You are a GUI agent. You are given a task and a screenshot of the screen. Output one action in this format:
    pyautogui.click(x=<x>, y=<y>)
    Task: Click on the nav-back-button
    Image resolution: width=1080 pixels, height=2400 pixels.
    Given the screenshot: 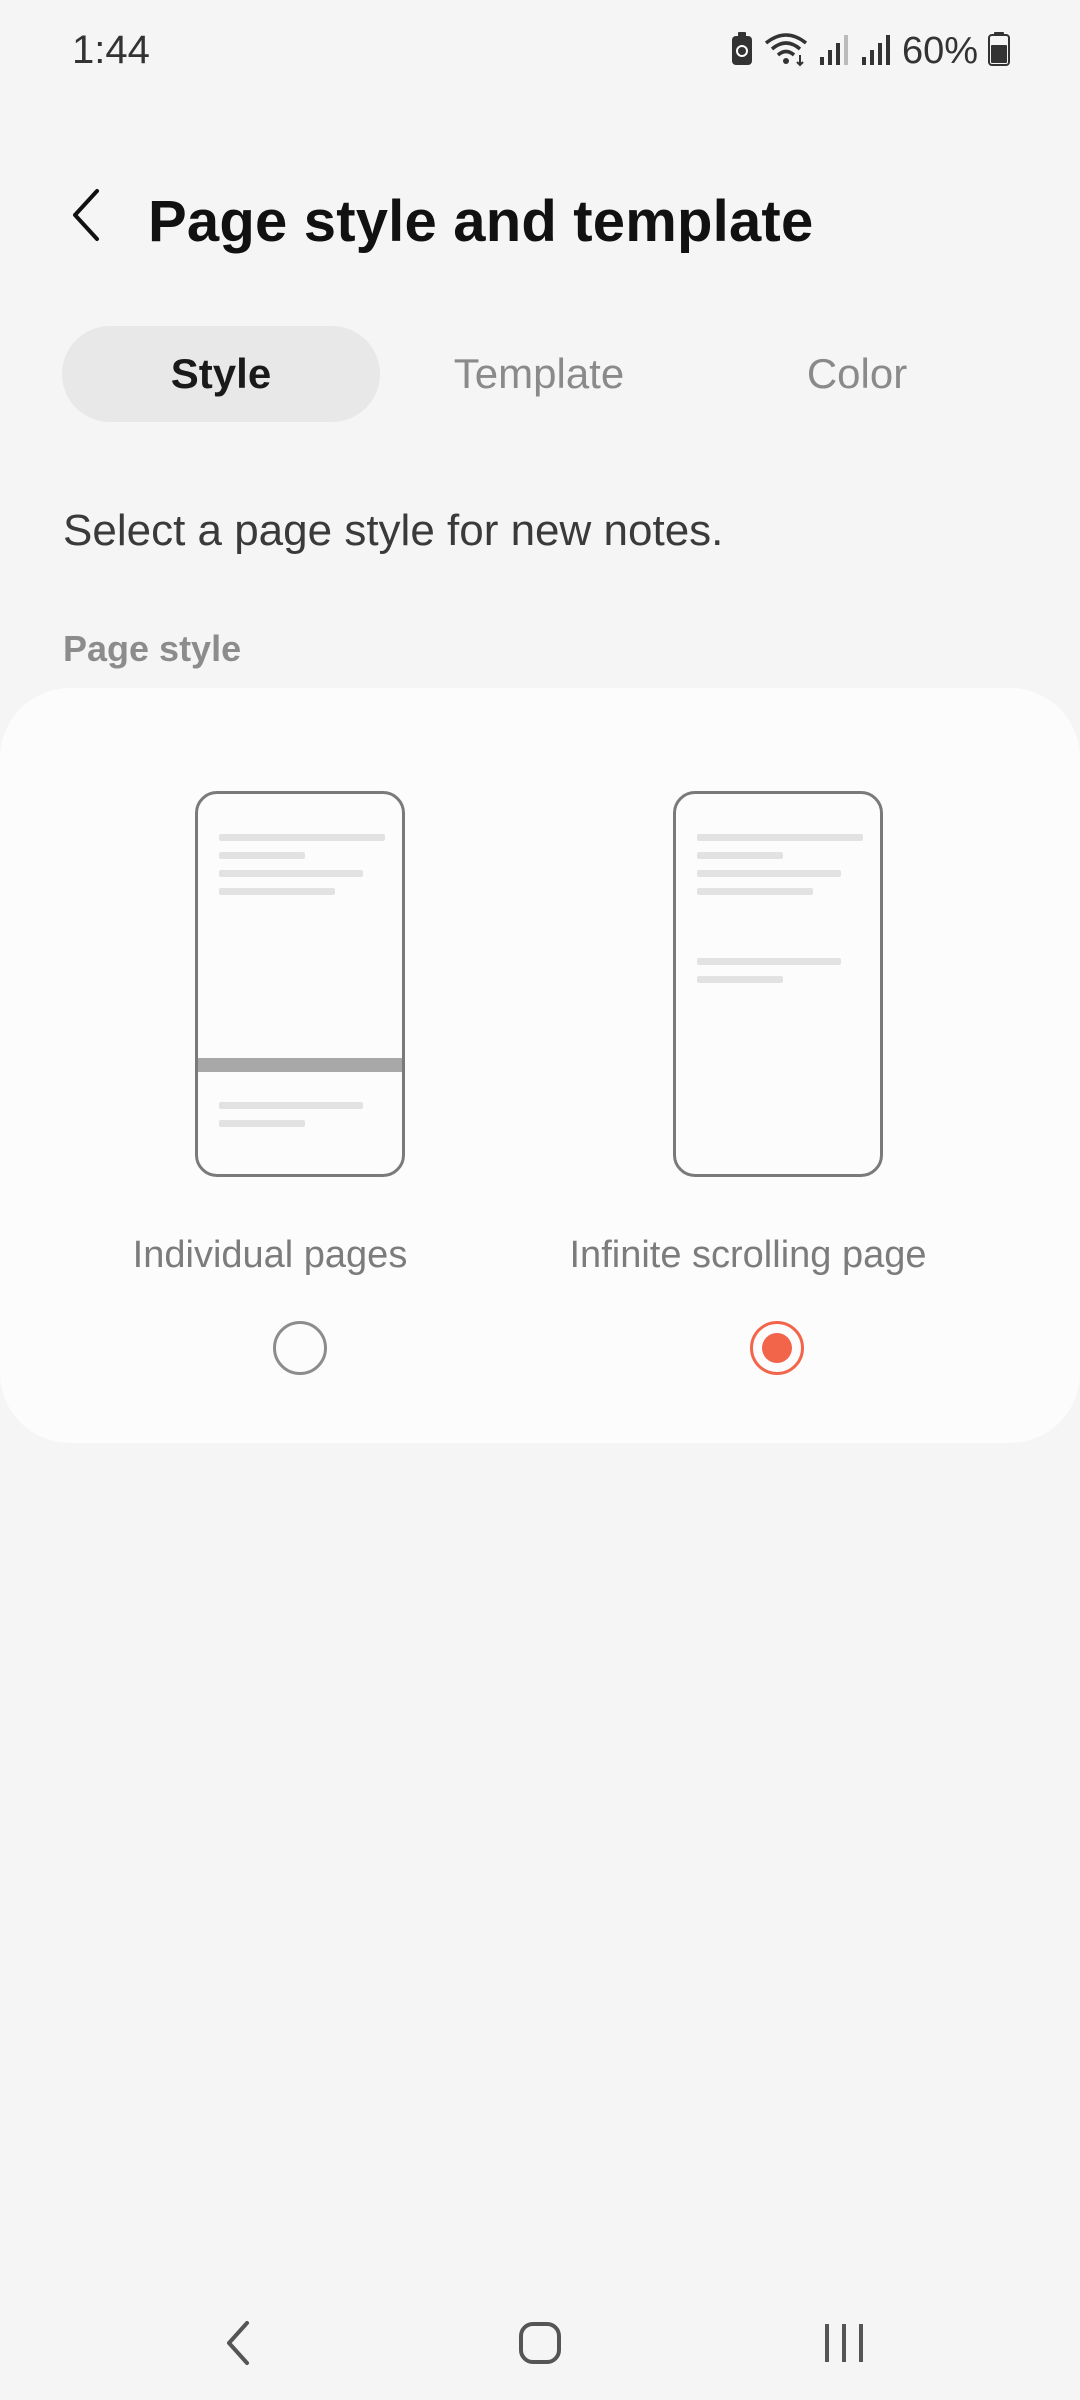 What is the action you would take?
    pyautogui.click(x=238, y=2345)
    